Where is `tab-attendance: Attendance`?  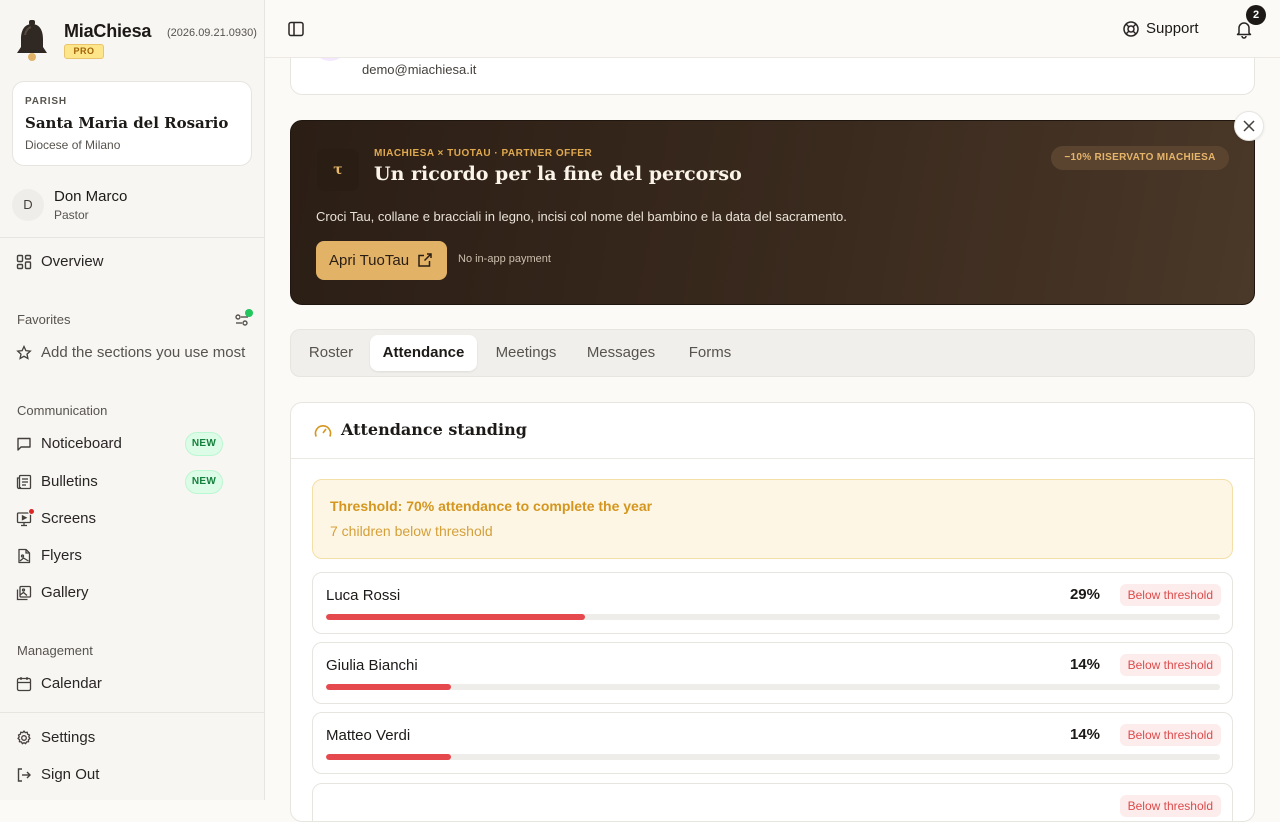
tab-attendance: Attendance is located at coordinates (423, 353).